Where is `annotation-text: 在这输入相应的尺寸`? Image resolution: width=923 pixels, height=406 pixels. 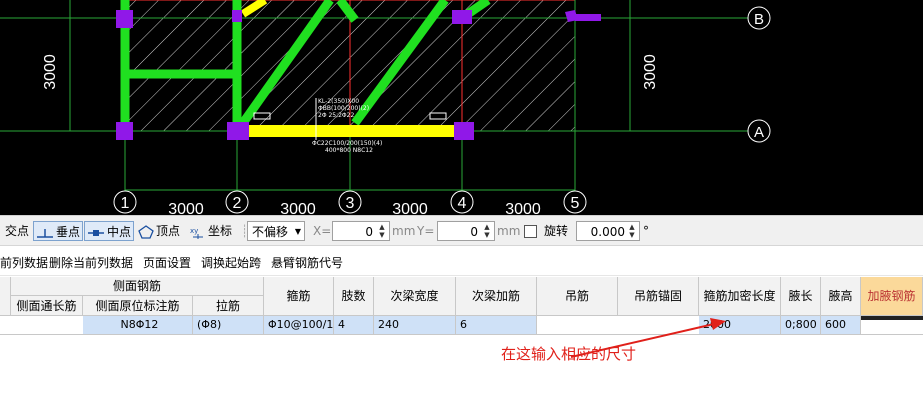 annotation-text: 在这输入相应的尺寸 is located at coordinates (569, 354).